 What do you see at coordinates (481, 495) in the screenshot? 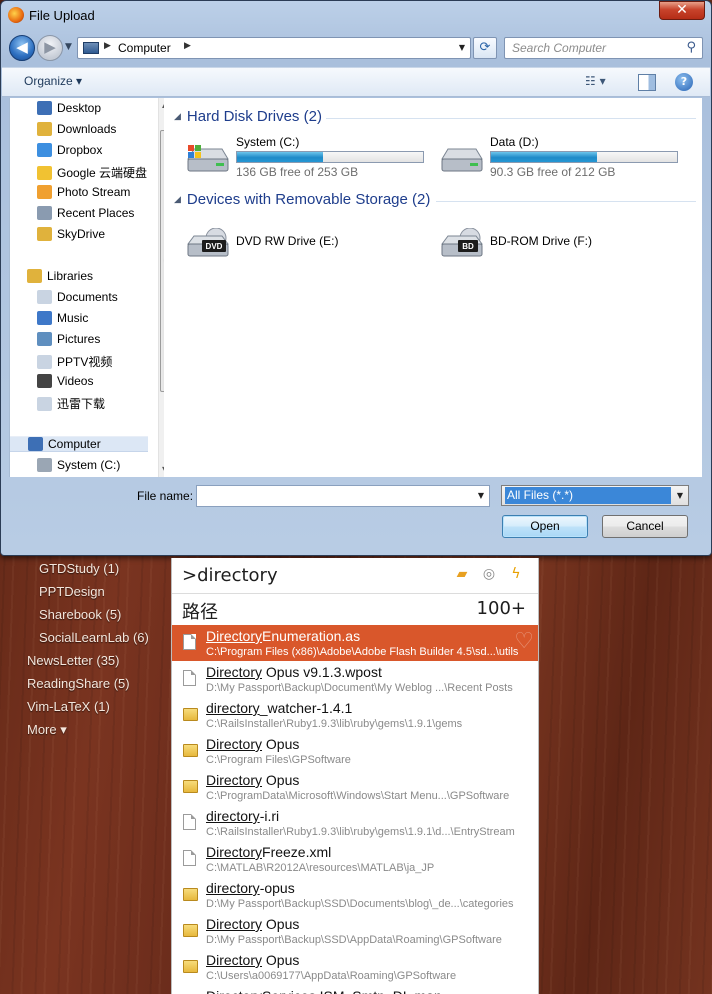
I see `file-name-dropdown-icon: ▼` at bounding box center [481, 495].